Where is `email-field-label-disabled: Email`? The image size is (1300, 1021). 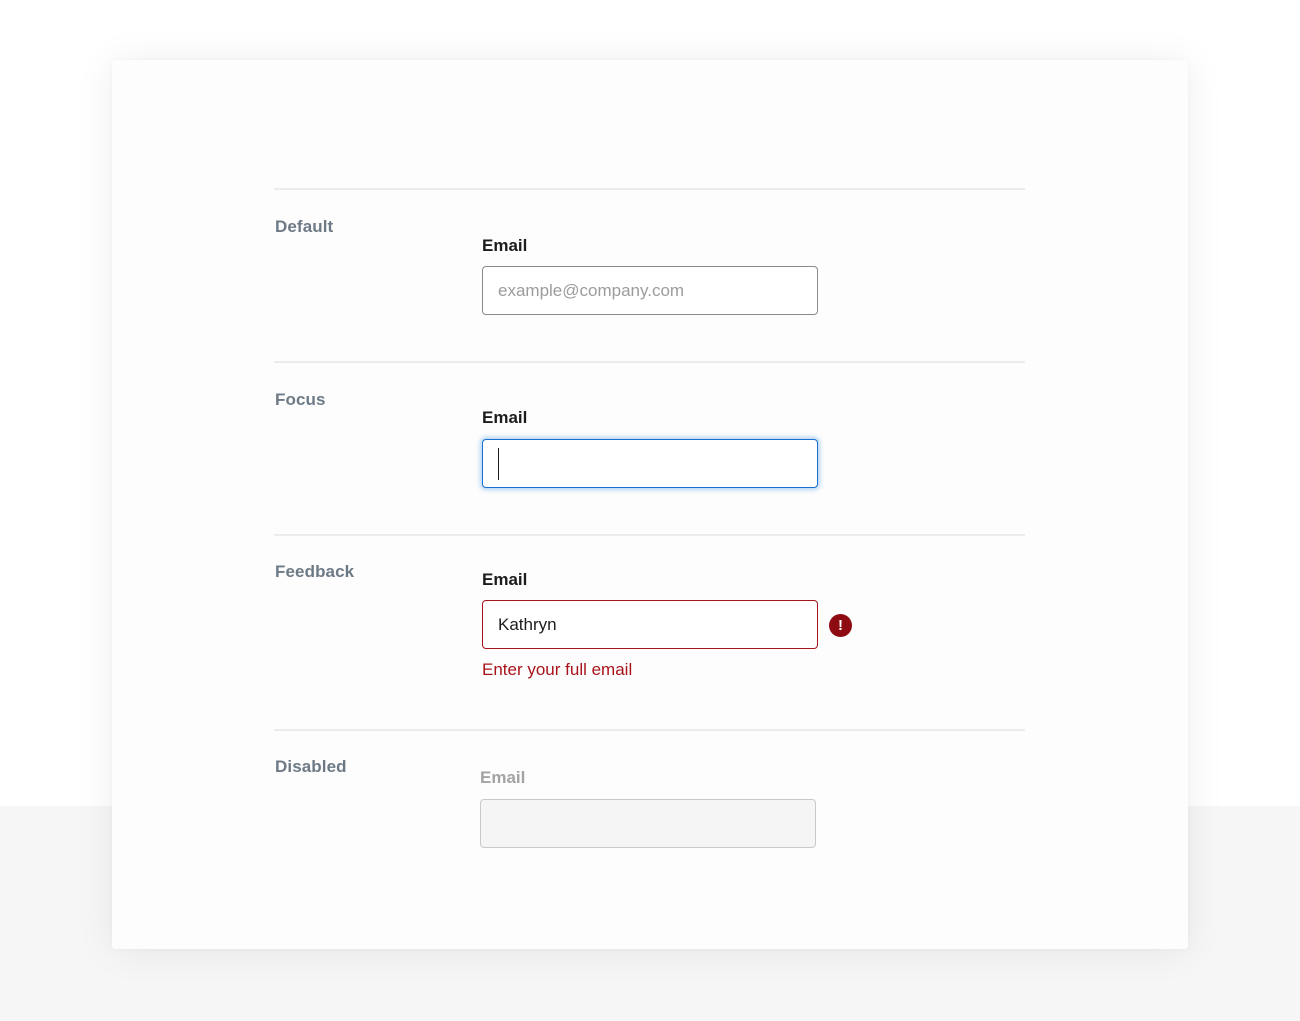 email-field-label-disabled: Email is located at coordinates (503, 777).